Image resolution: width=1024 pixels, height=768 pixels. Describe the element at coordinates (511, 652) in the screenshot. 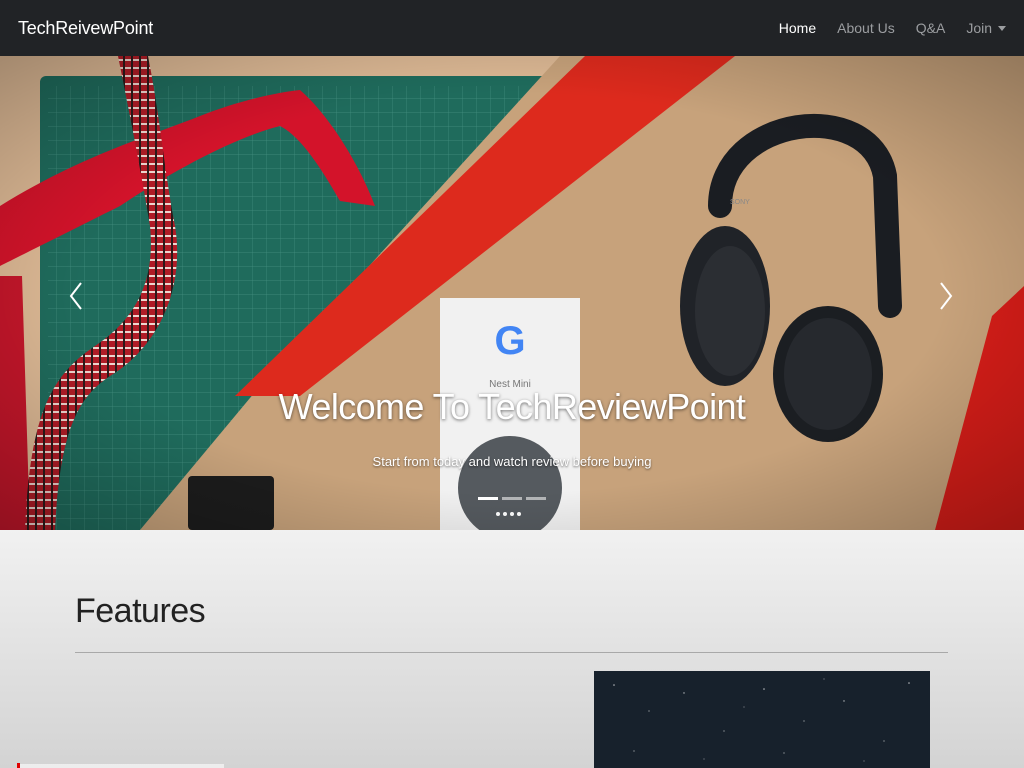

I see `features-divider` at that location.